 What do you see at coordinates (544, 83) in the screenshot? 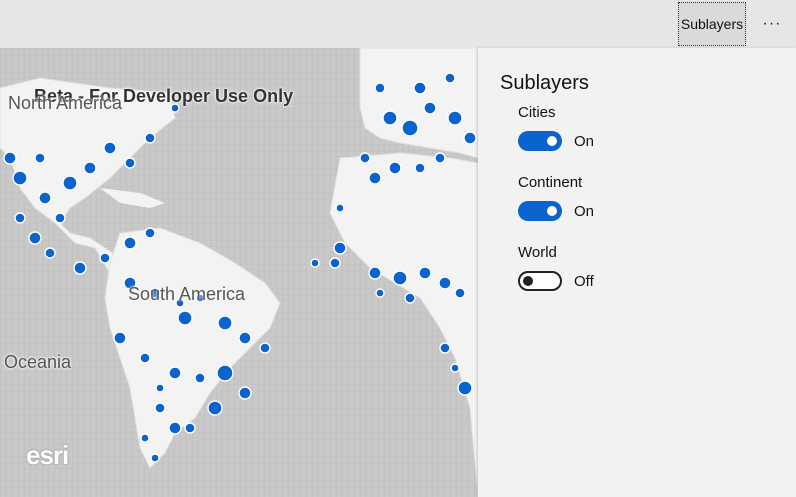
I see `panel-title: Sublayers` at bounding box center [544, 83].